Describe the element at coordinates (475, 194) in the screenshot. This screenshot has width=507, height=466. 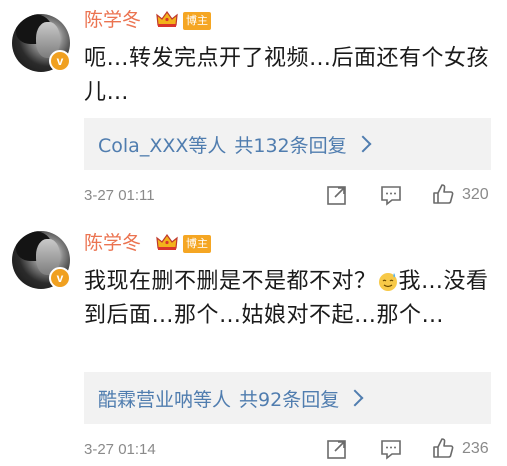
I see `like-count: 320` at that location.